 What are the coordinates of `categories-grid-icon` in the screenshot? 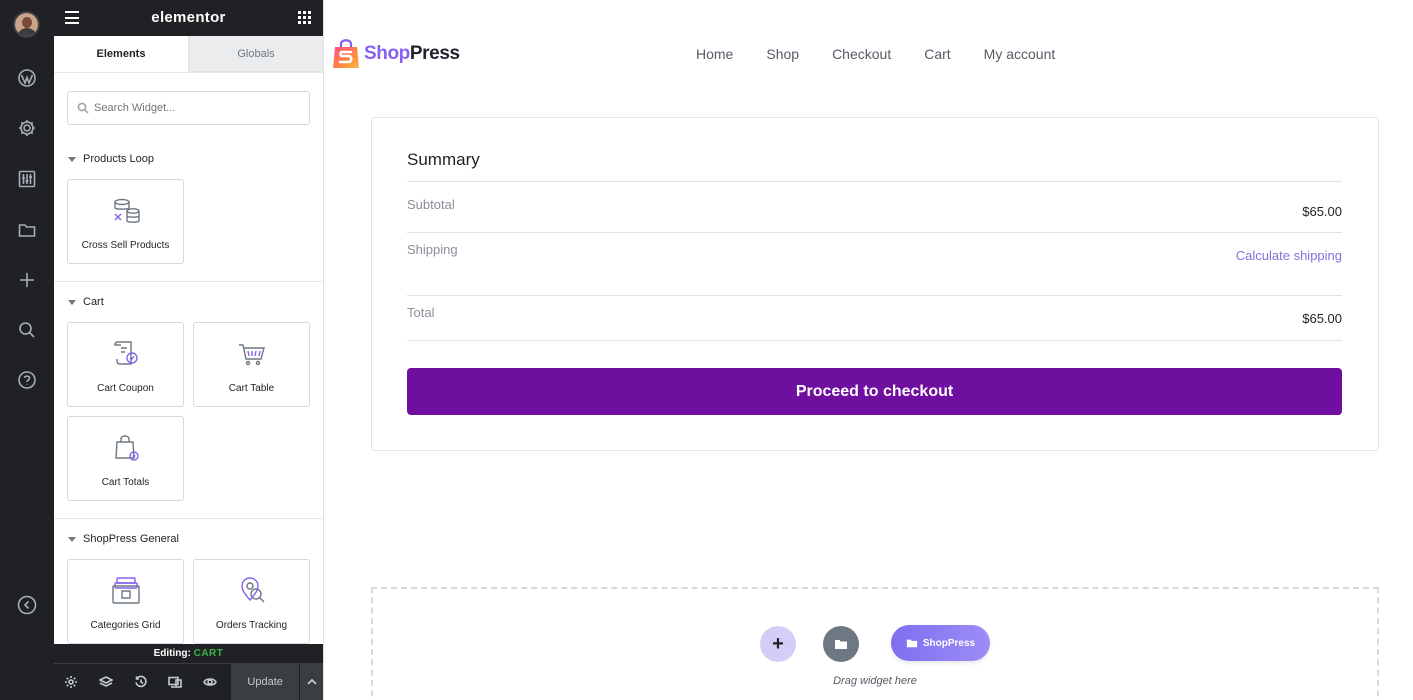 It's located at (125, 591).